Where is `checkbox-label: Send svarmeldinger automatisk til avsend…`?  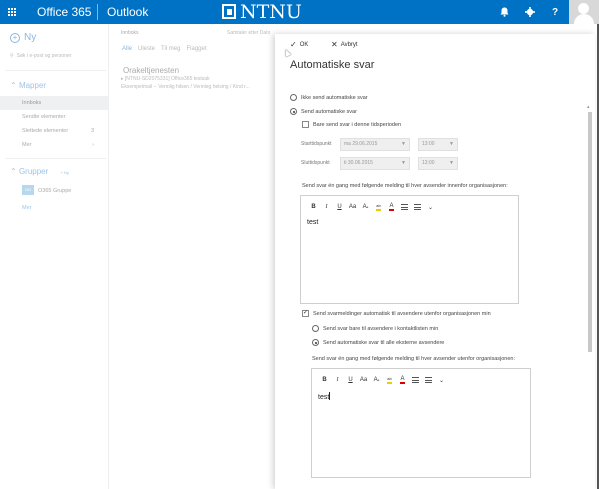 checkbox-label: Send svarmeldinger automatisk til avsend… is located at coordinates (402, 313).